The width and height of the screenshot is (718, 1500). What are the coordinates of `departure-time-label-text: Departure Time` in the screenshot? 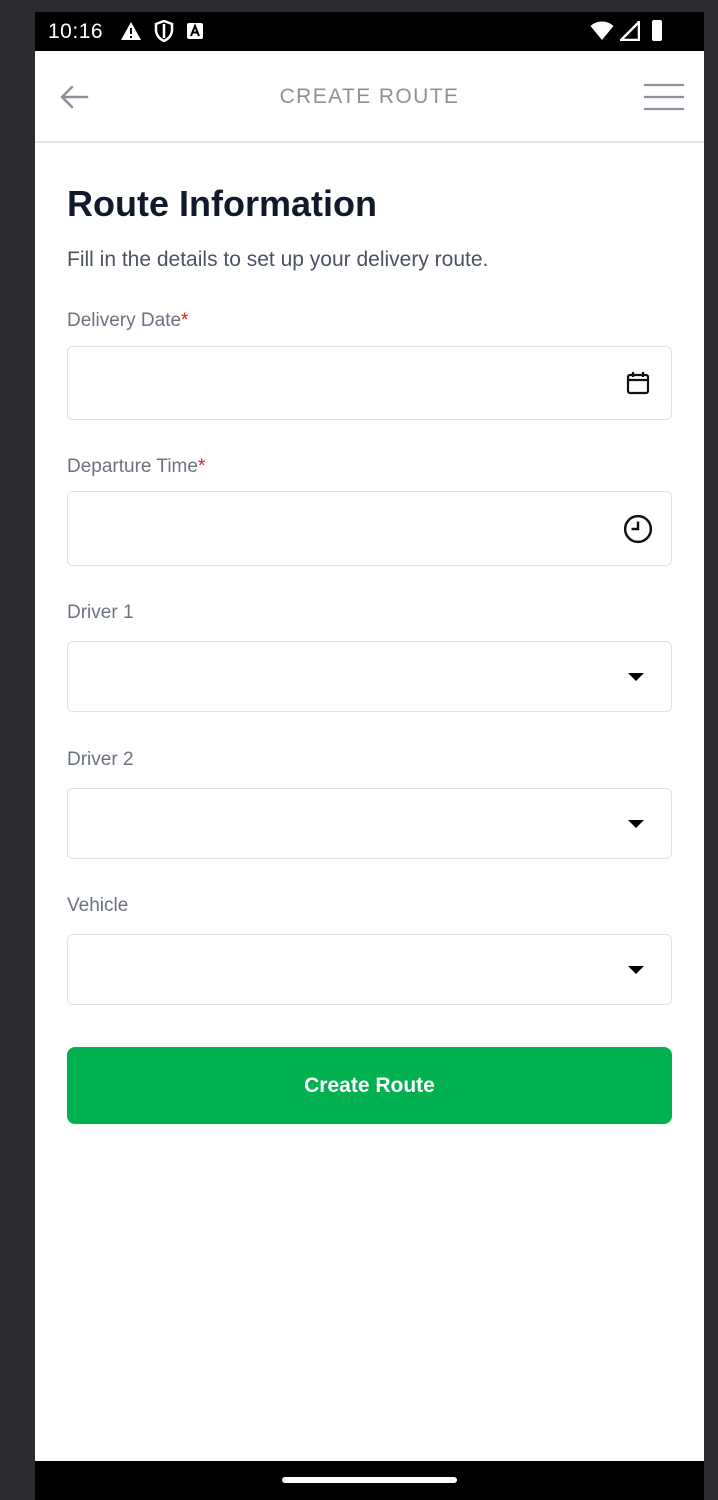 It's located at (132, 466).